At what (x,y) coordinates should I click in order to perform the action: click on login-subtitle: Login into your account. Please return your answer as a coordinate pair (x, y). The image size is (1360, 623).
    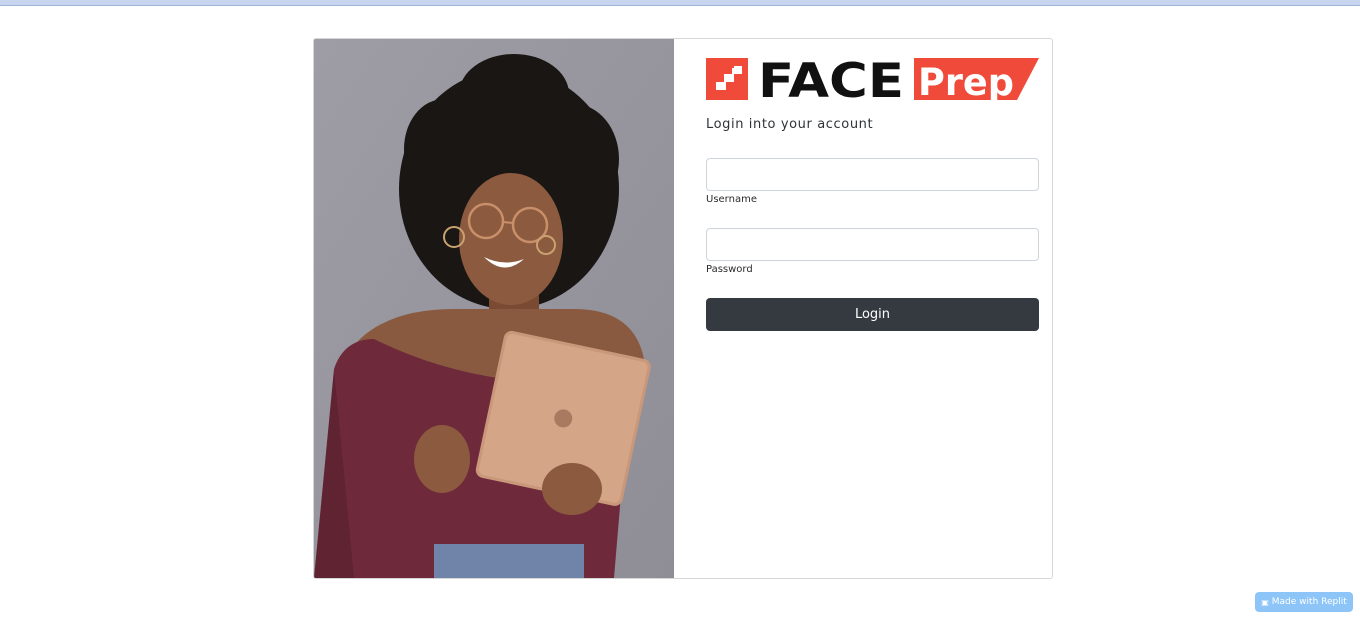
    Looking at the image, I should click on (790, 124).